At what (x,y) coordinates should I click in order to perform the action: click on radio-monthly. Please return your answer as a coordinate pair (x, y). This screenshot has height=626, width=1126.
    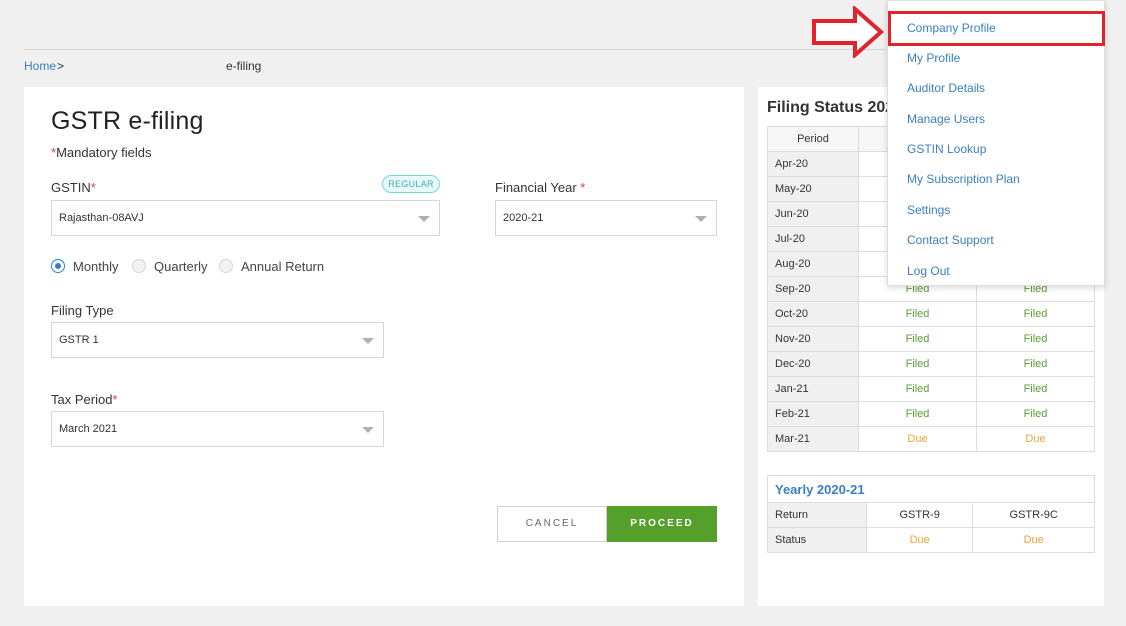
    Looking at the image, I should click on (58, 266).